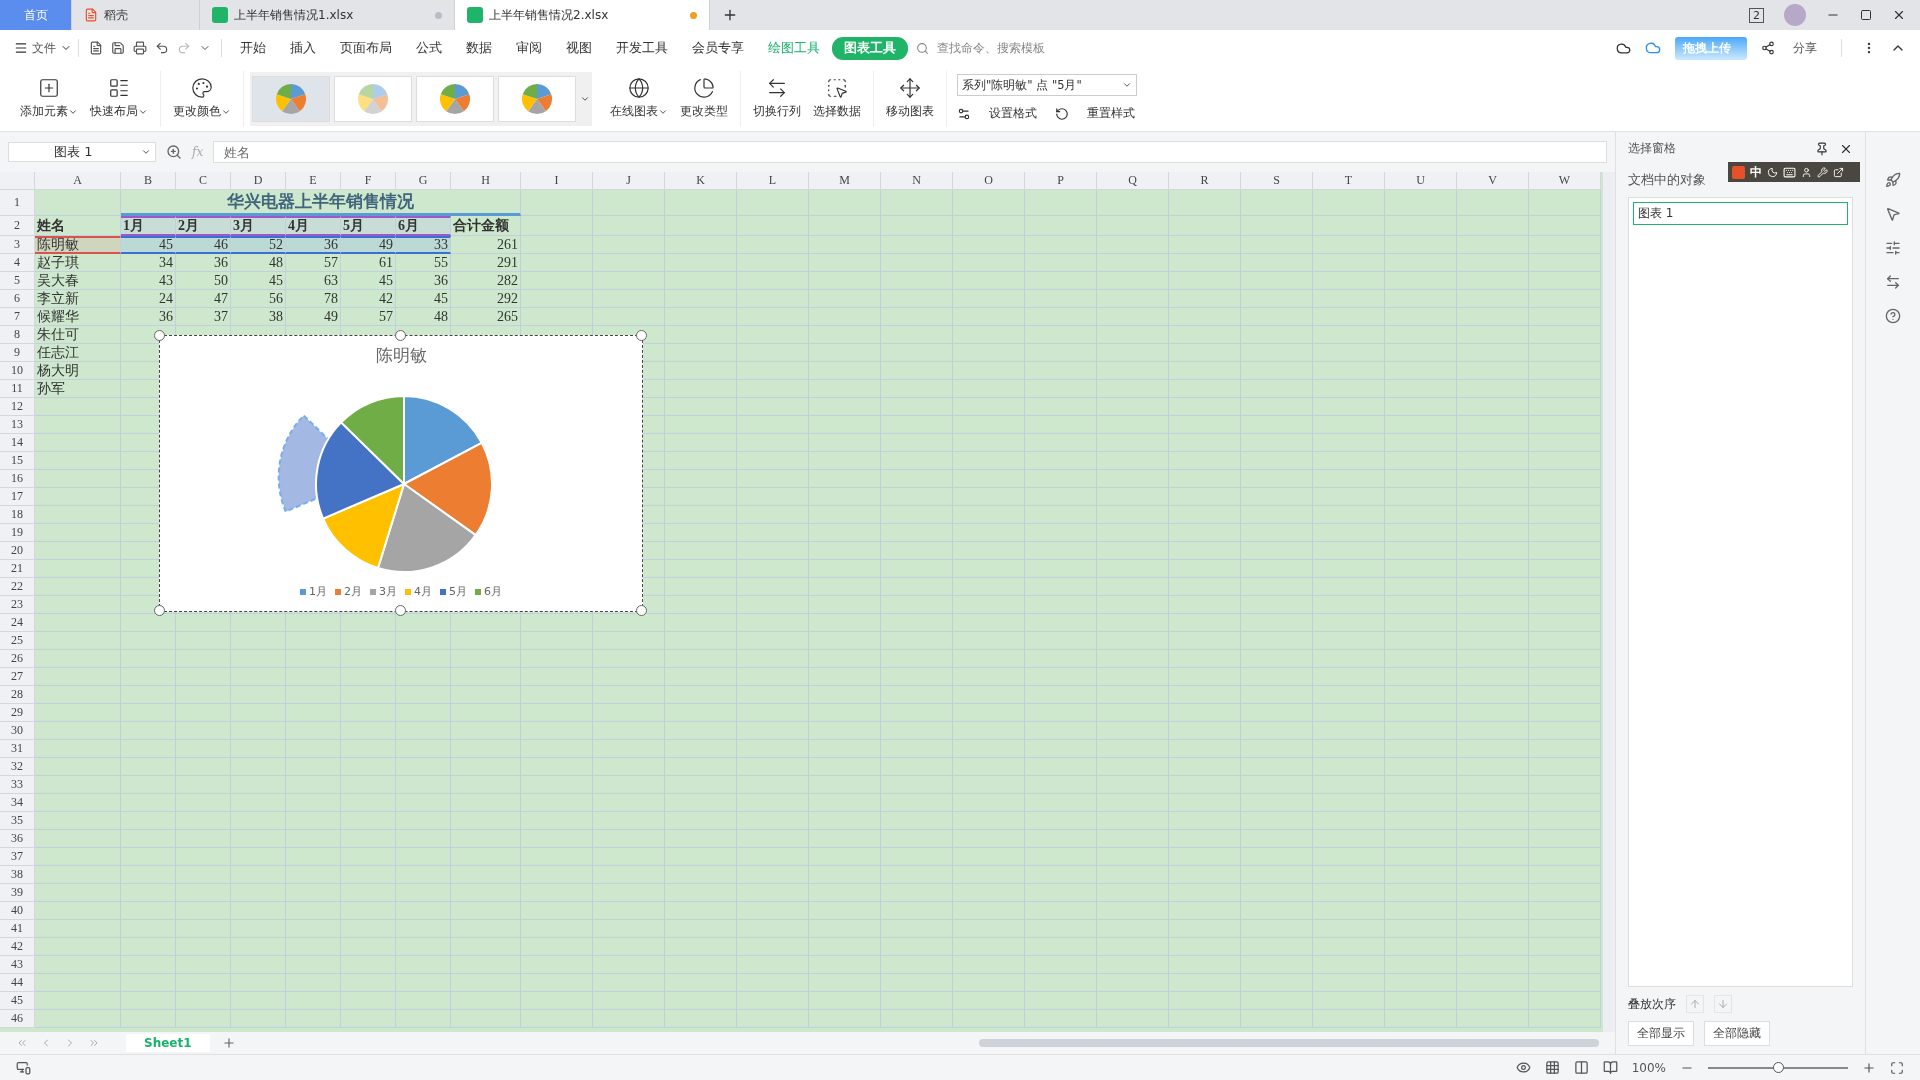  I want to click on hide-all-button: 全部隐藏, so click(1737, 1033).